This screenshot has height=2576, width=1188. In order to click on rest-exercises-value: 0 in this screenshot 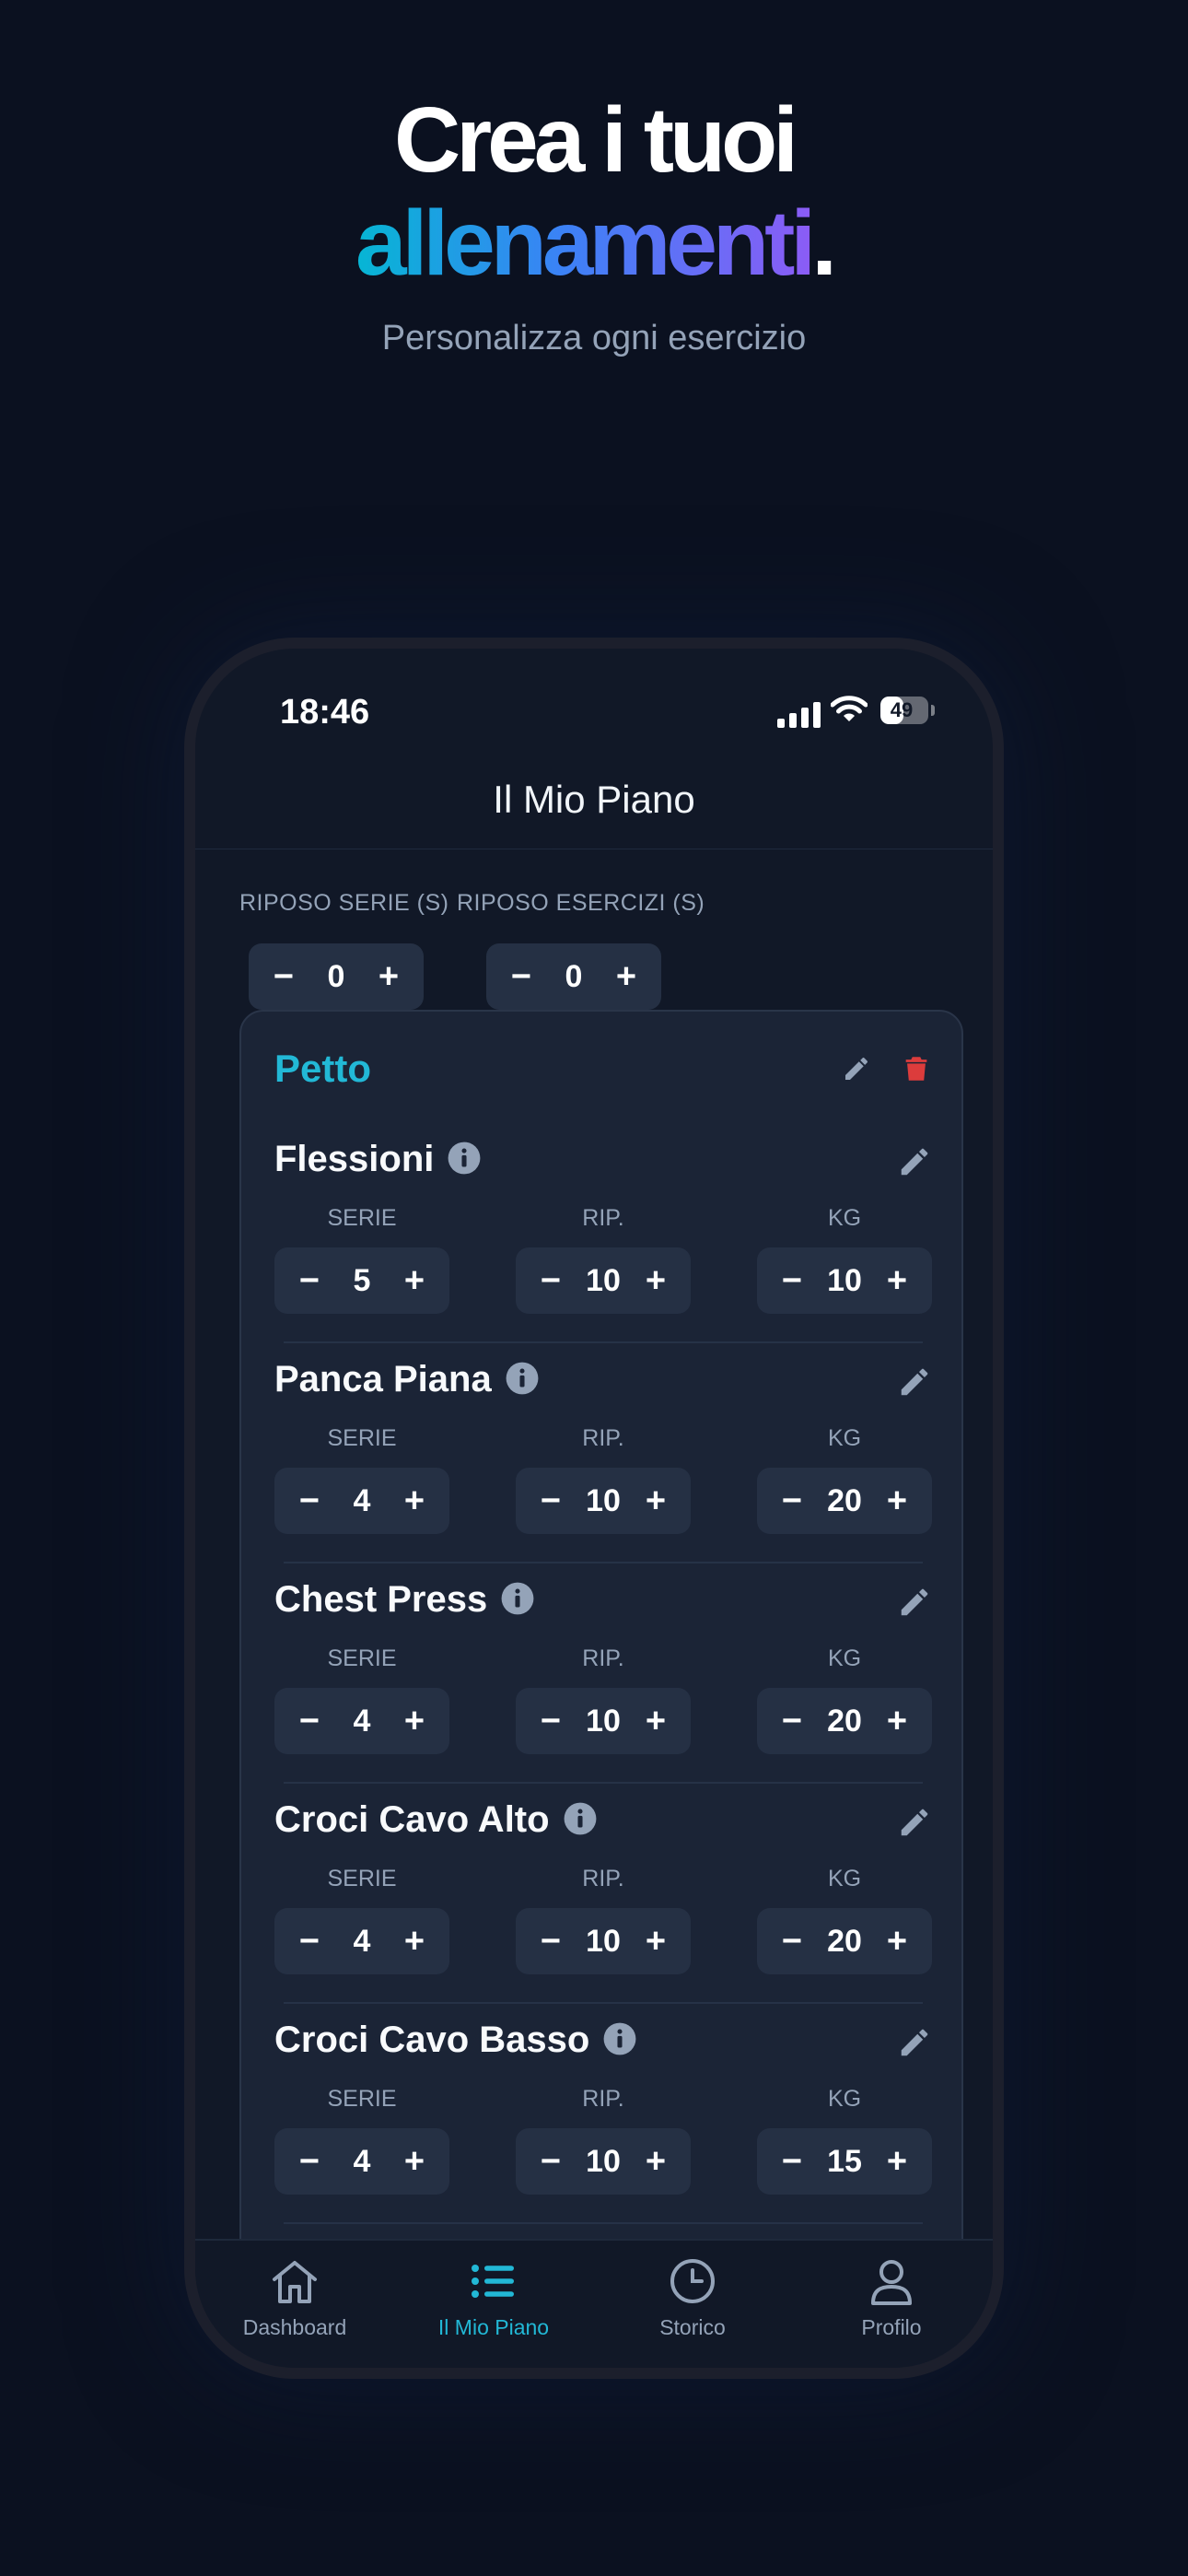, I will do `click(574, 976)`.